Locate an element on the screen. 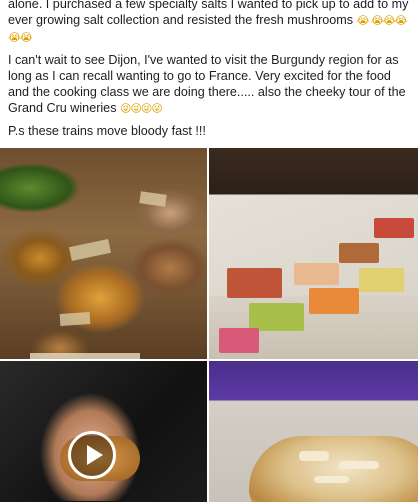  croissant is located at coordinates (333, 469).